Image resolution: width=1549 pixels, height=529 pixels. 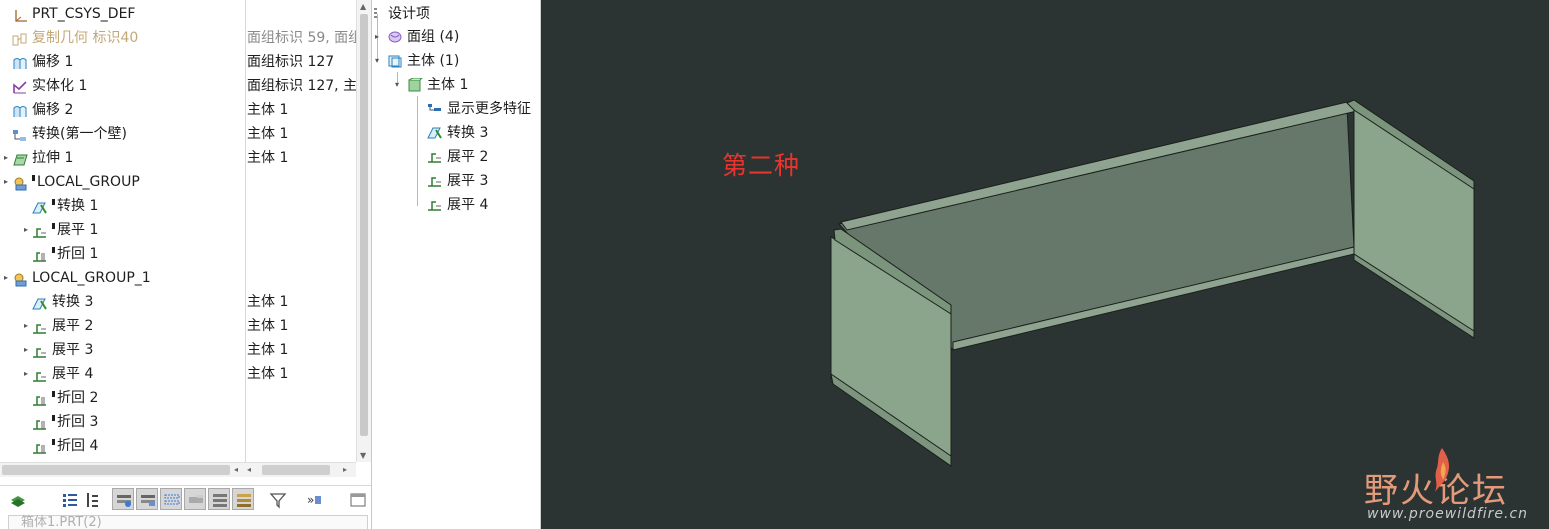 What do you see at coordinates (219, 499) in the screenshot?
I see `show-body-icon` at bounding box center [219, 499].